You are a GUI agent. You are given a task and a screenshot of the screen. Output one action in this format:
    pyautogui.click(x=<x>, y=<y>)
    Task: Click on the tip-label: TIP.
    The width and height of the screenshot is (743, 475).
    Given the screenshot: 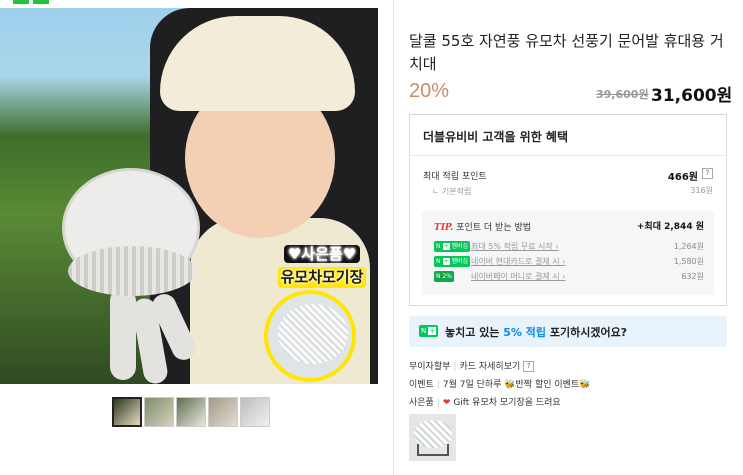 What is the action you would take?
    pyautogui.click(x=444, y=228)
    